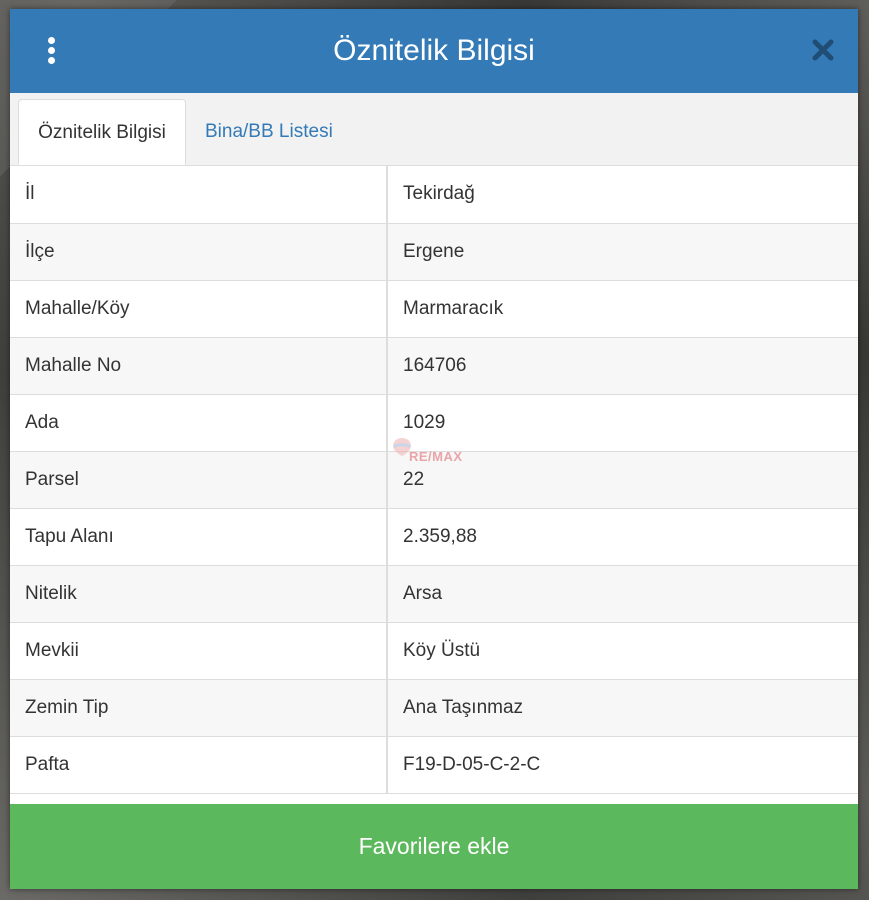 The image size is (869, 900). I want to click on add-to-favorites-button: Favorilere ekle, so click(434, 846).